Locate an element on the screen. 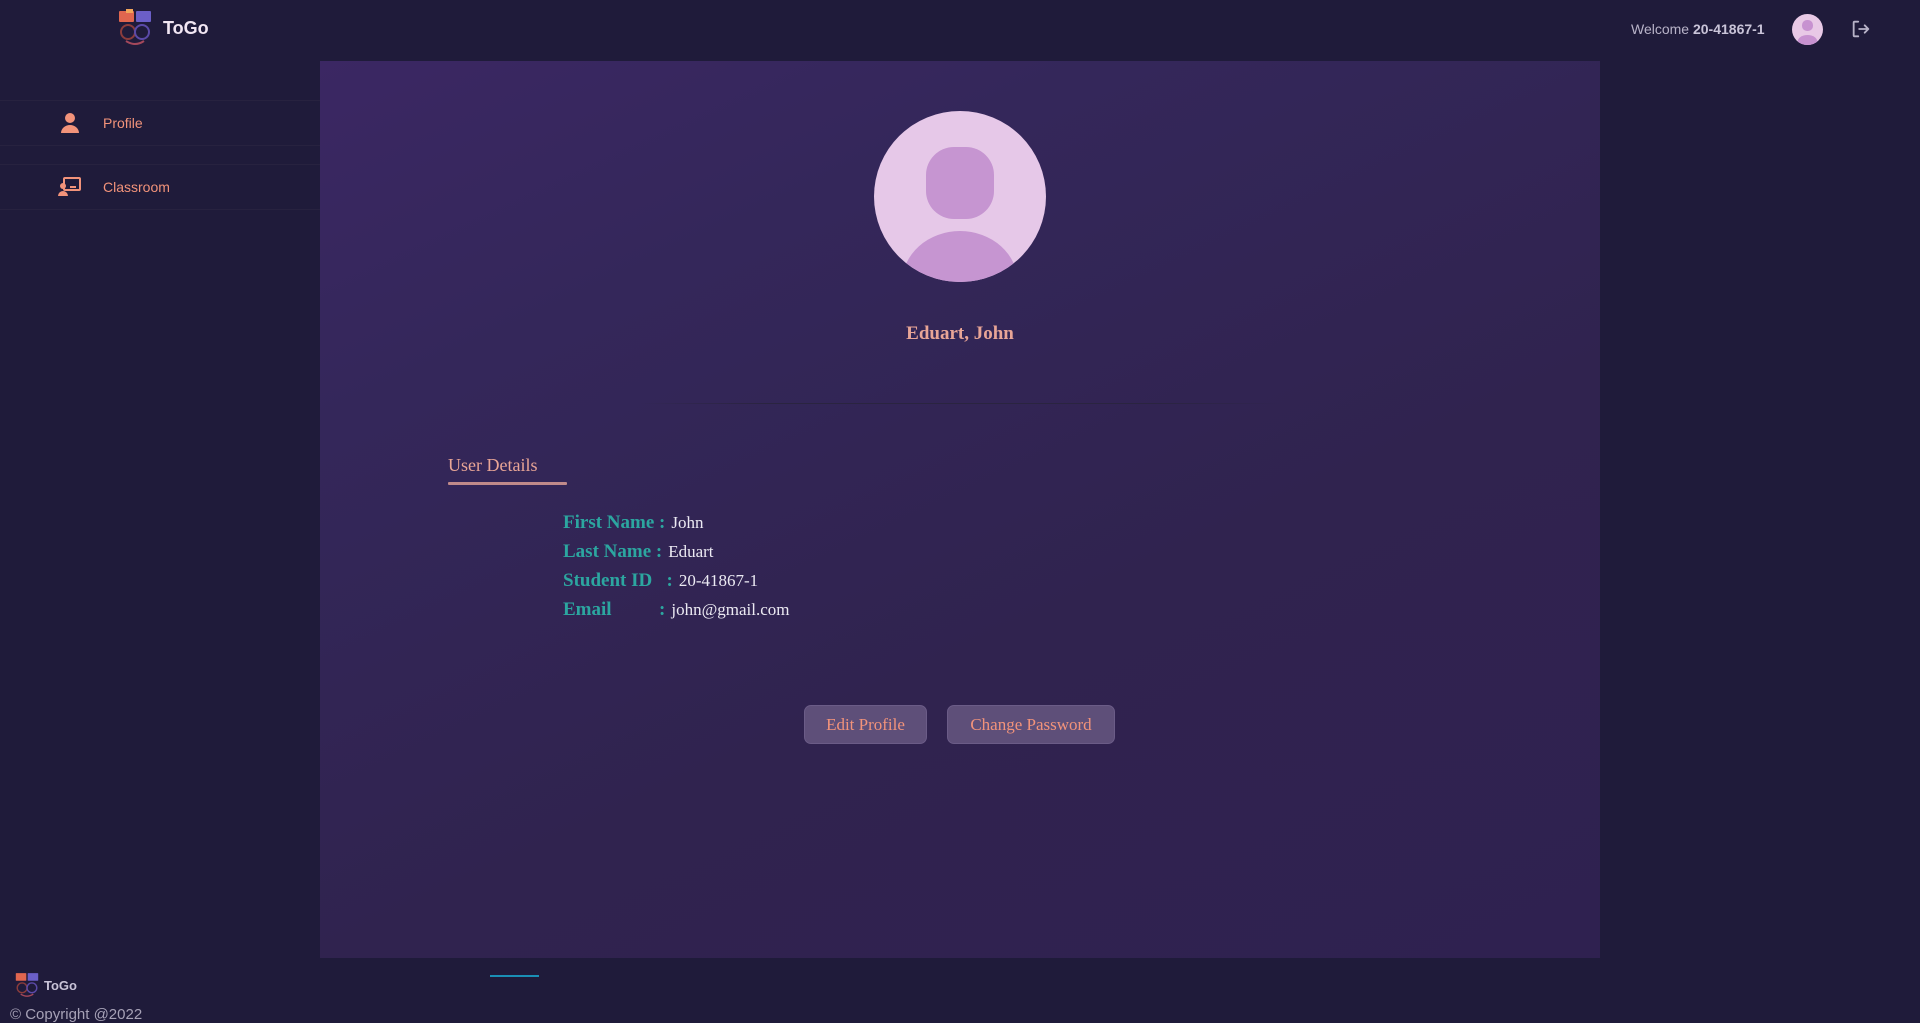  detail-row-student-id: Student ID : 20-41867-1 is located at coordinates (676, 584).